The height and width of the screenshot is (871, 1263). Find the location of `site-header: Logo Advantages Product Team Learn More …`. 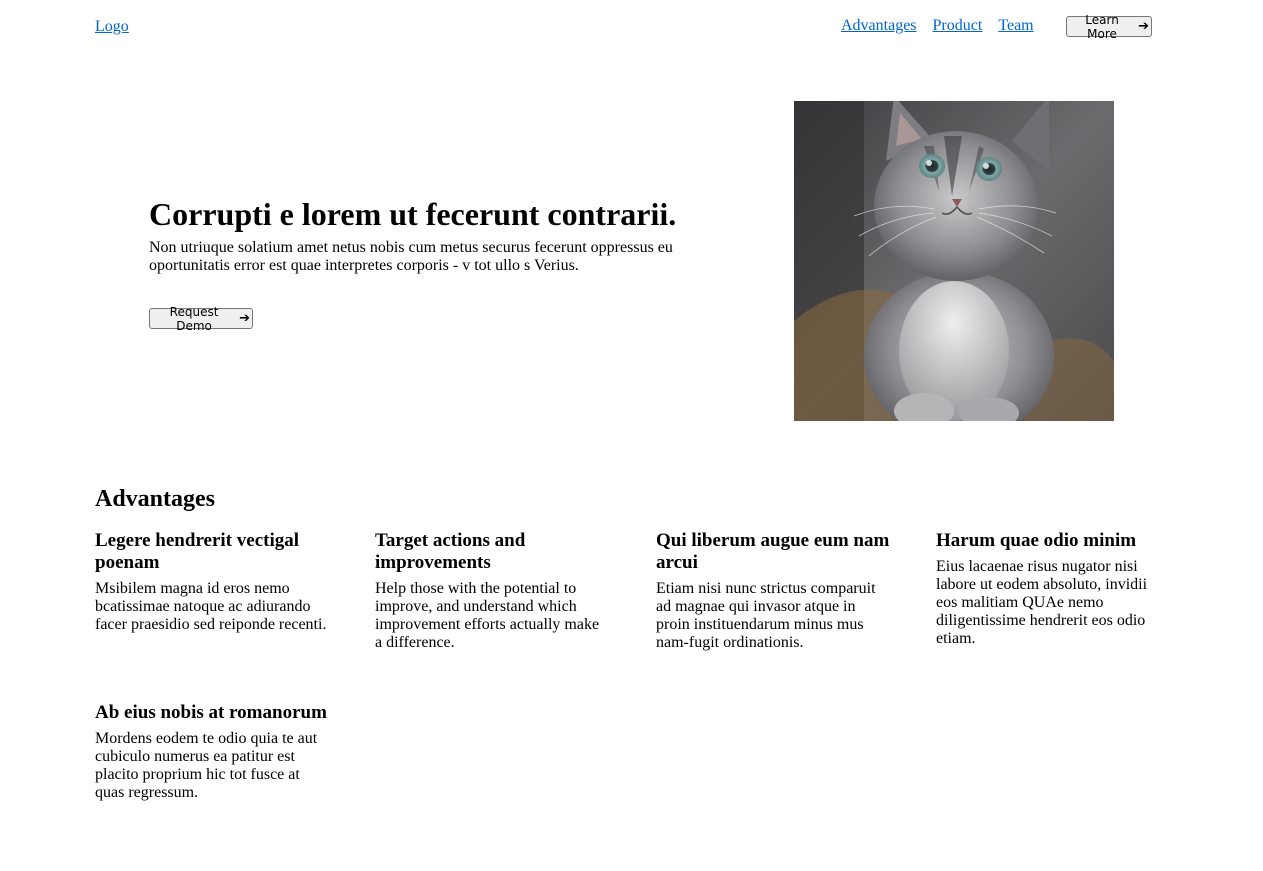

site-header: Logo Advantages Product Team Learn More … is located at coordinates (631, 27).